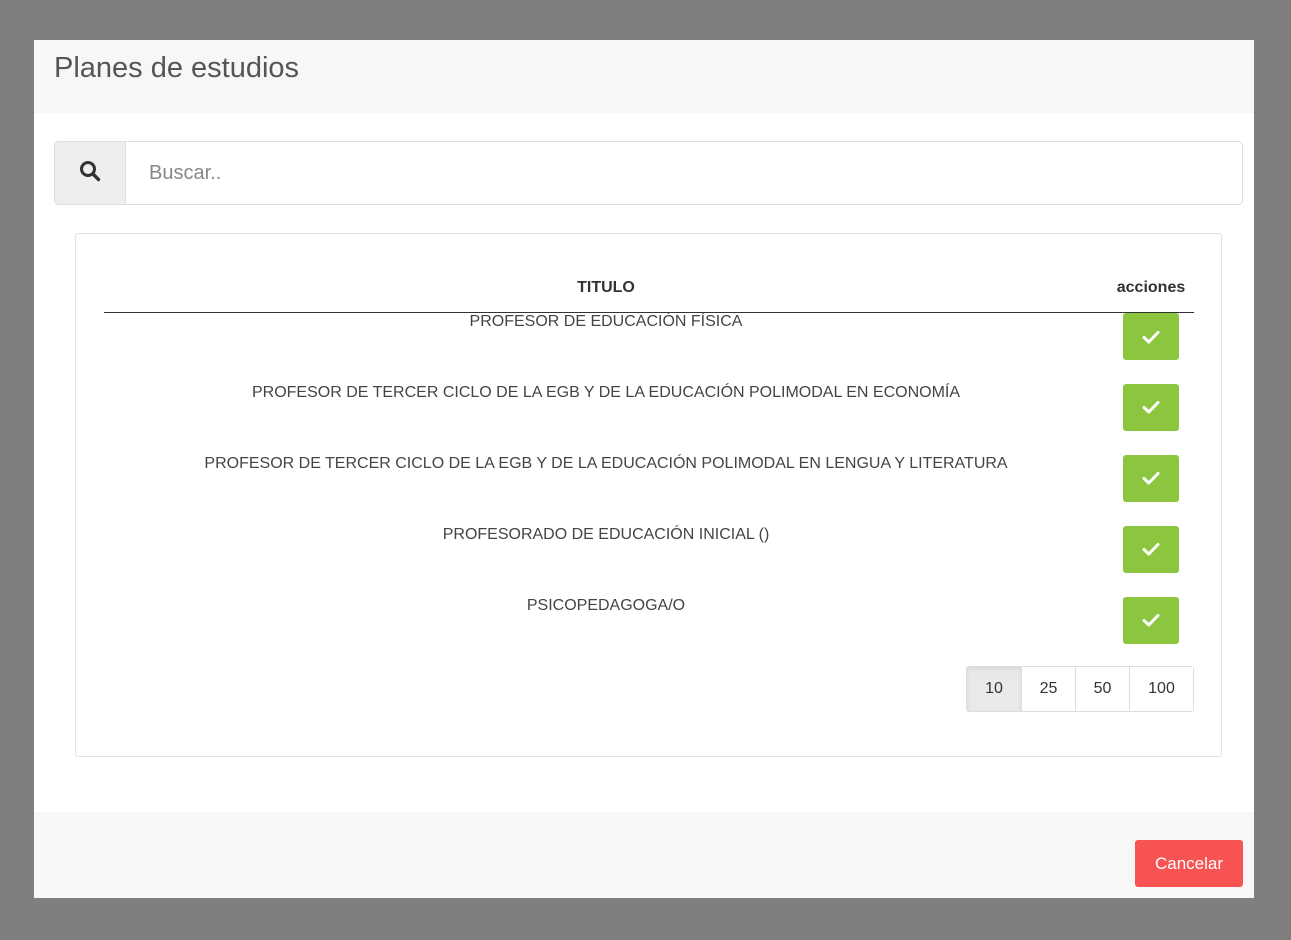  Describe the element at coordinates (1048, 689) in the screenshot. I see `page-size-25: 25` at that location.